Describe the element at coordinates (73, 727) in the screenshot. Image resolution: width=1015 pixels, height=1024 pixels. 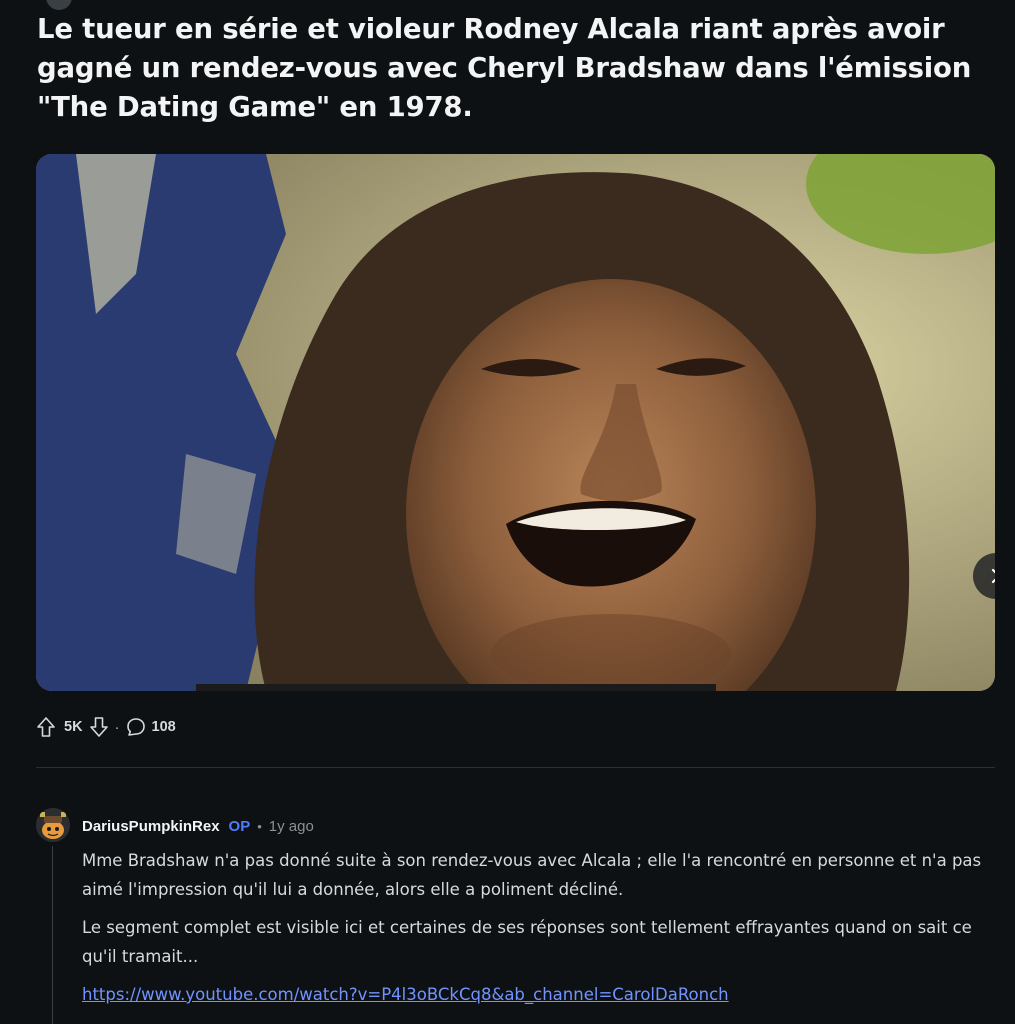
I see `vote-count: 5K` at that location.